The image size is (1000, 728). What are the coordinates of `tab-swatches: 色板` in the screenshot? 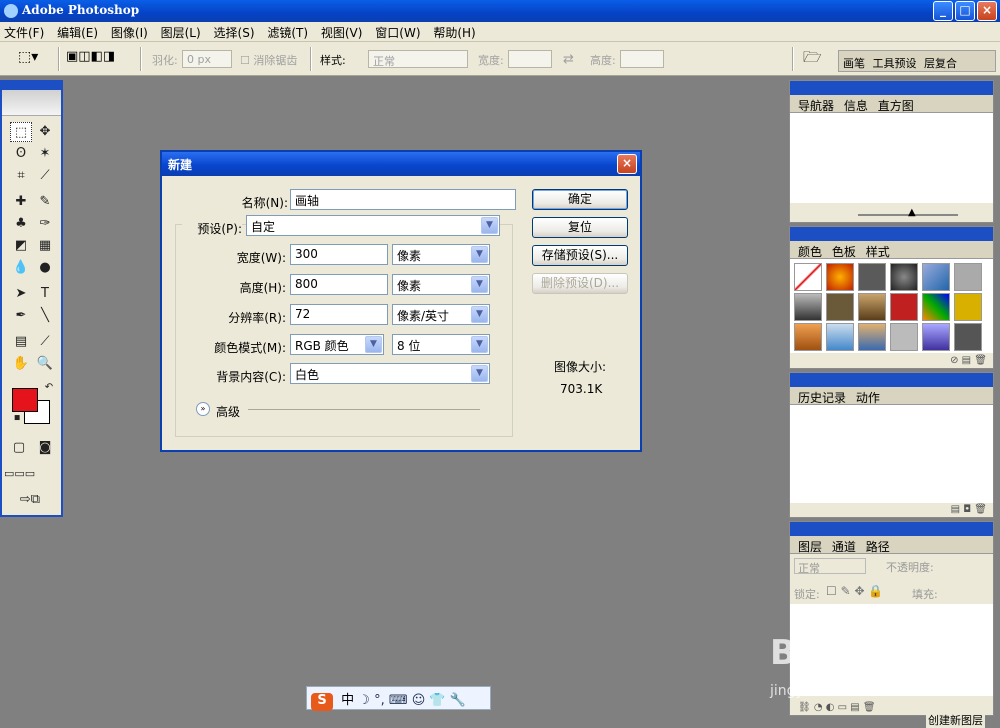 It's located at (844, 252).